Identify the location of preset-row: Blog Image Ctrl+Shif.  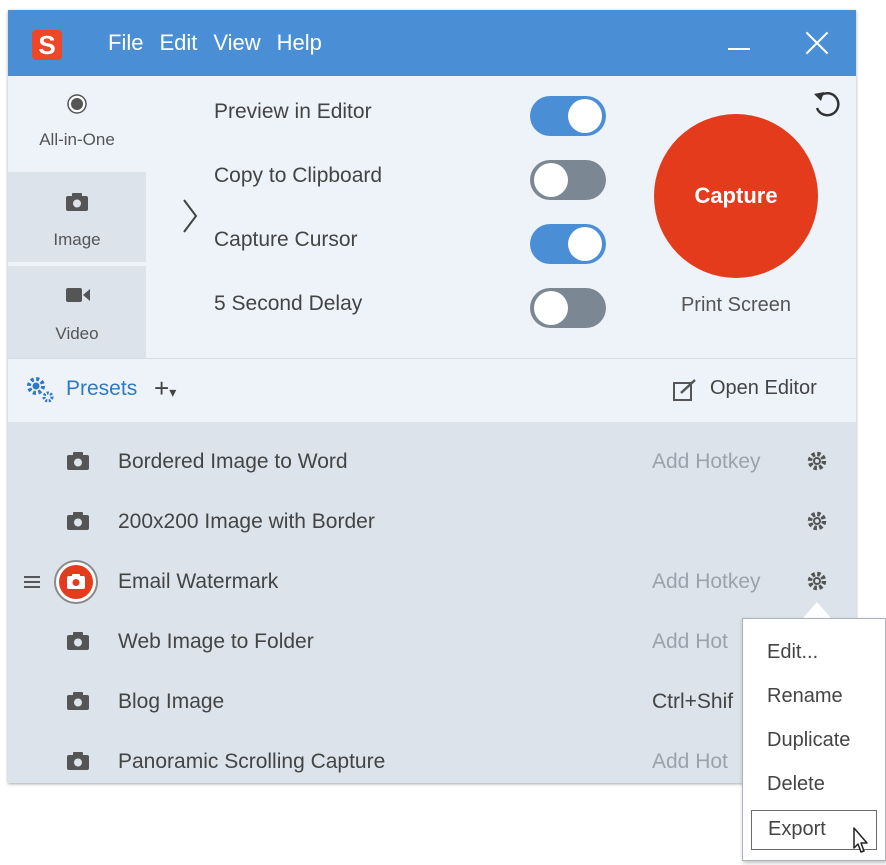
(432, 702).